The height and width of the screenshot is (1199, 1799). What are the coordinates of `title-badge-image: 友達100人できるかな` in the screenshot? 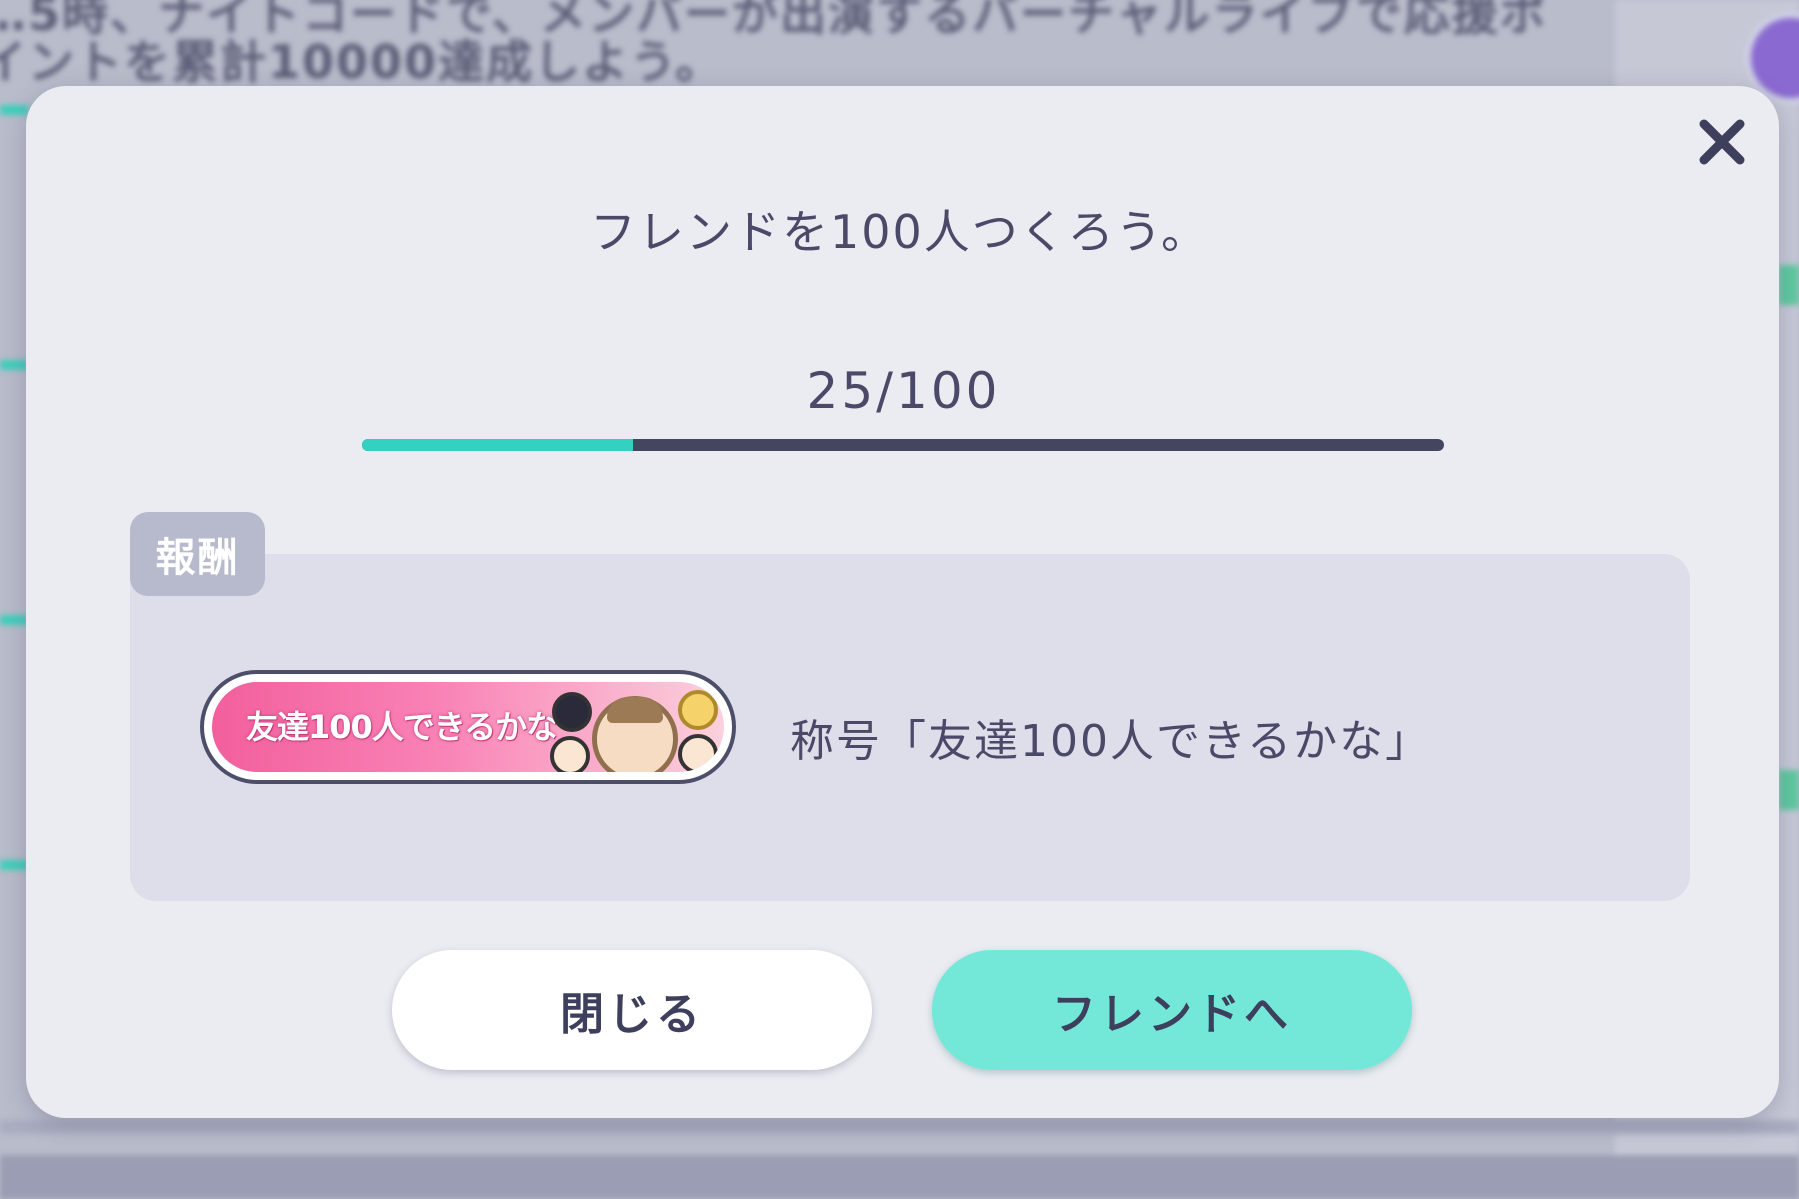 It's located at (468, 727).